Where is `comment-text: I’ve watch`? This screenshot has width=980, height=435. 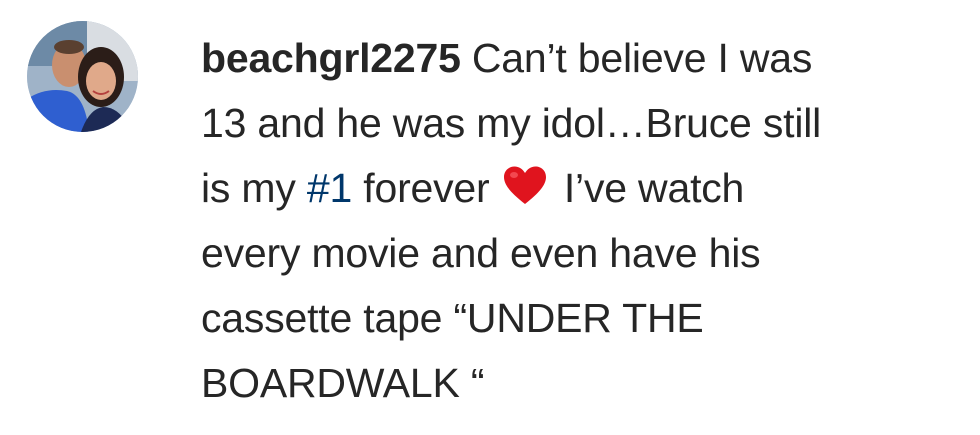 comment-text: I’ve watch is located at coordinates (648, 188).